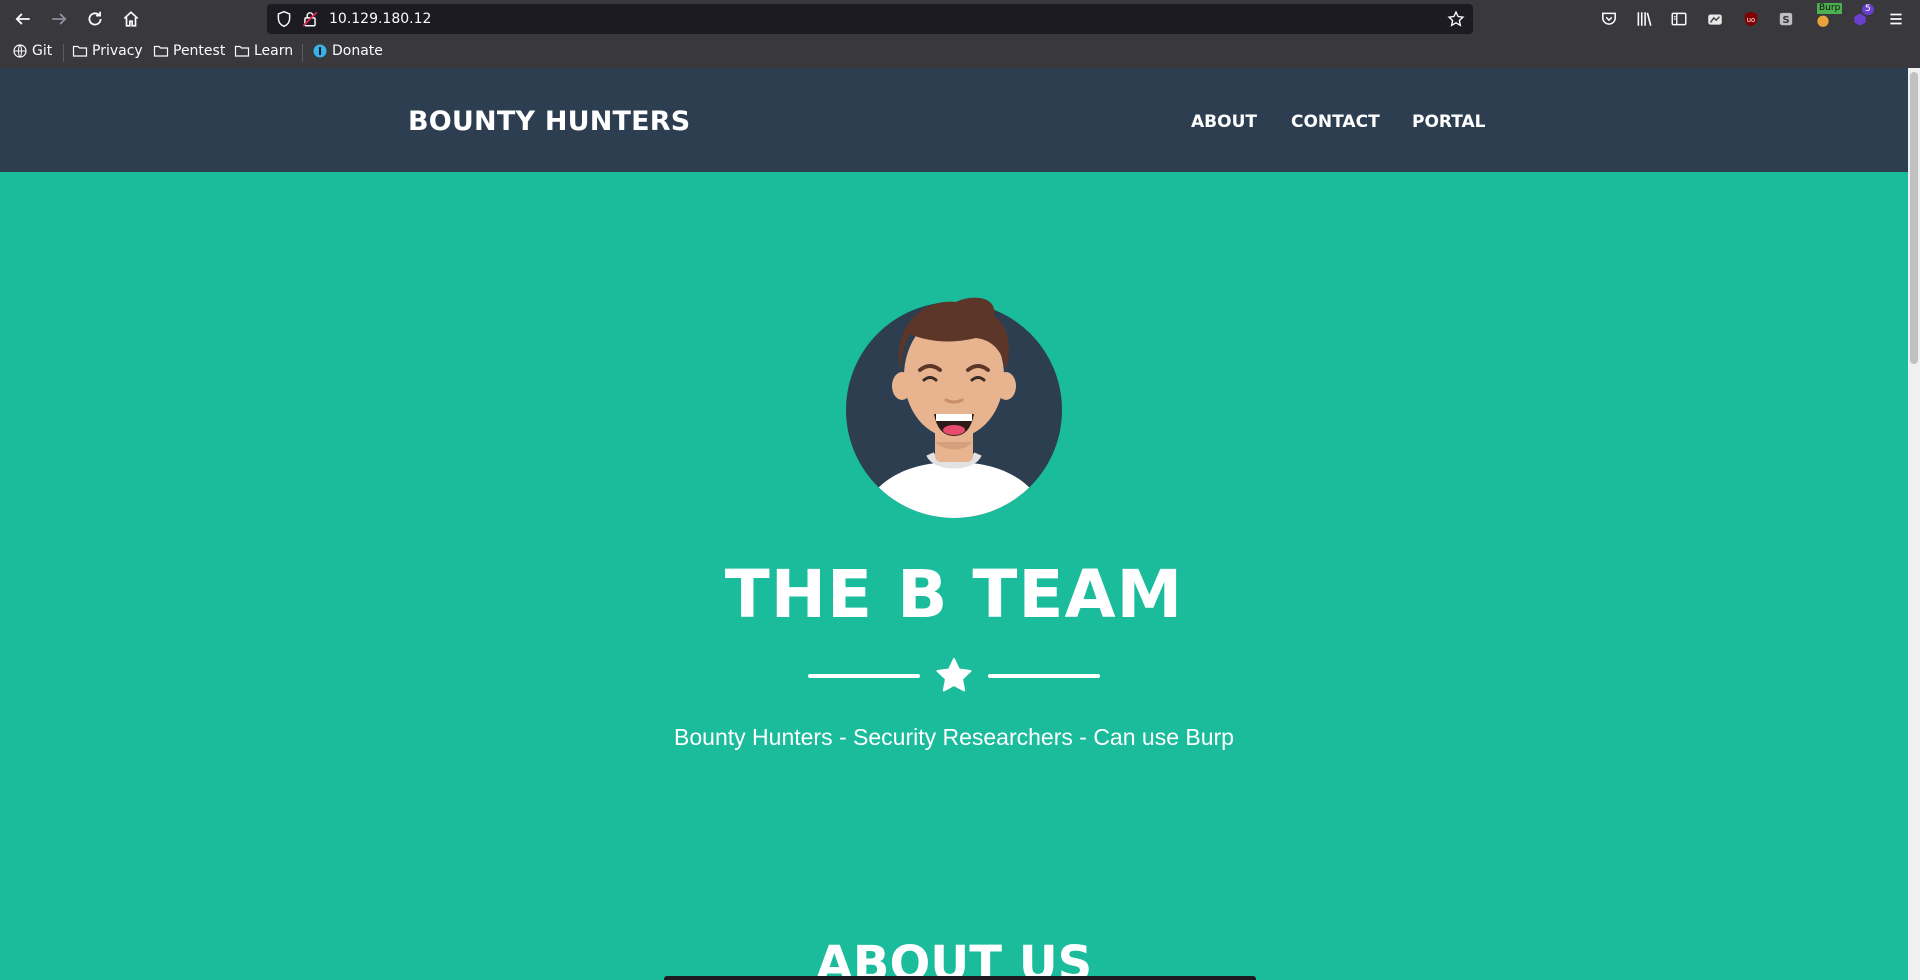 This screenshot has height=980, width=1920. What do you see at coordinates (310, 19) in the screenshot?
I see `insecure-lock-icon` at bounding box center [310, 19].